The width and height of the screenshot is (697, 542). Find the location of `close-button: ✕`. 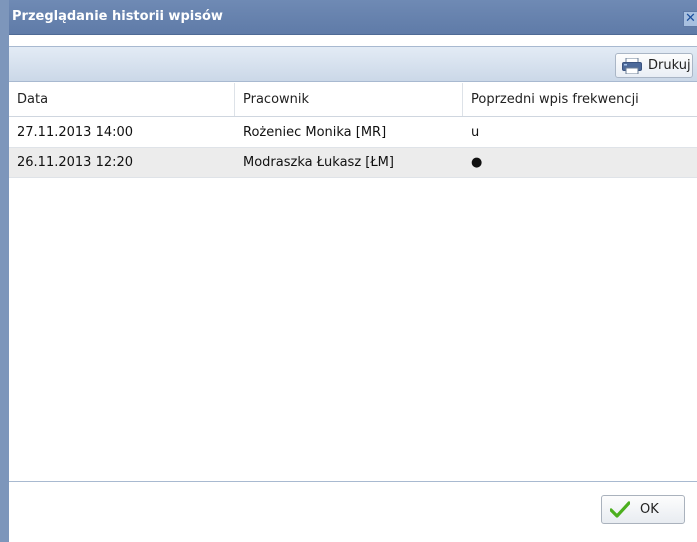

close-button: ✕ is located at coordinates (690, 19).